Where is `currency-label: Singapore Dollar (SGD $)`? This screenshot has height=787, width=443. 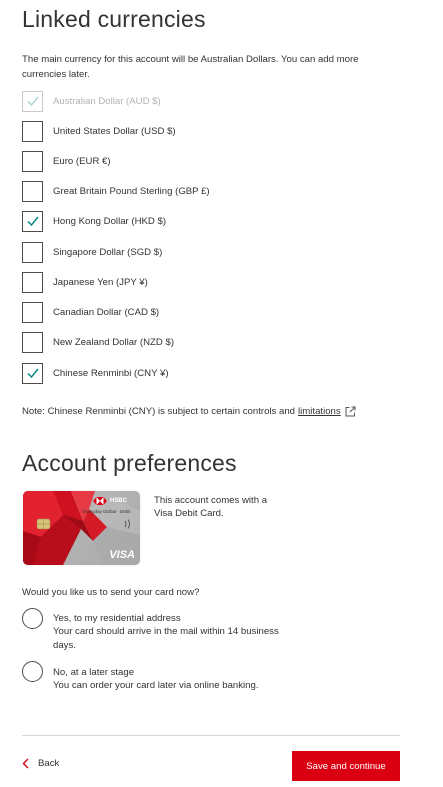 currency-label: Singapore Dollar (SGD $) is located at coordinates (108, 252).